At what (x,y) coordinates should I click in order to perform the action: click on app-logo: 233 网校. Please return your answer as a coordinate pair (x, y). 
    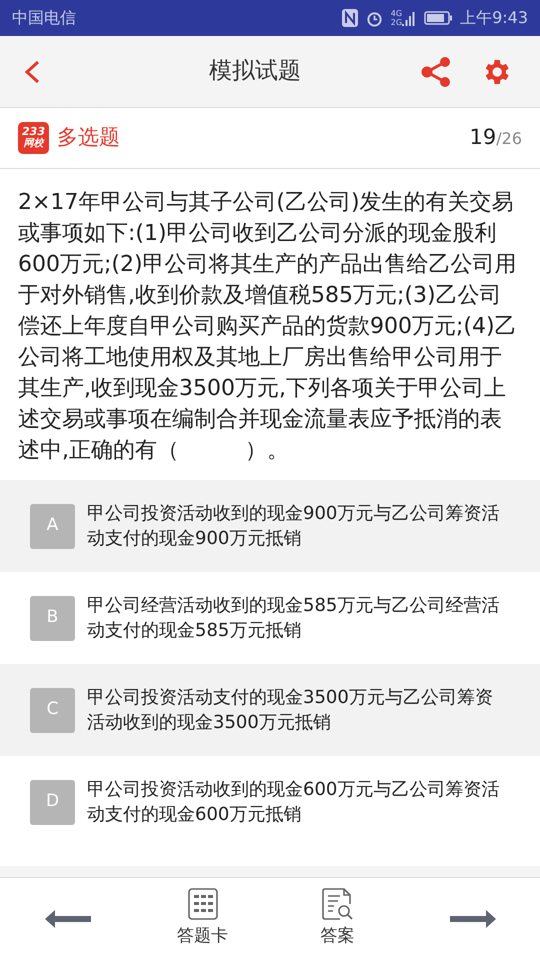
    Looking at the image, I should click on (33, 138).